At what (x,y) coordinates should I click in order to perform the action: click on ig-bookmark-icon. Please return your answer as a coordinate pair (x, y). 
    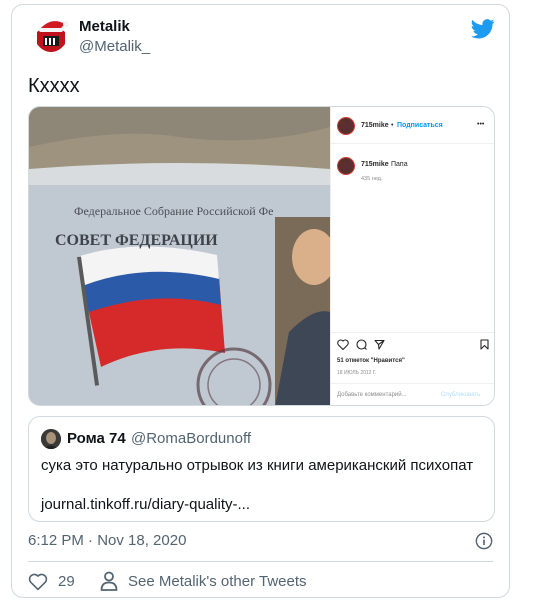
    Looking at the image, I should click on (484, 344).